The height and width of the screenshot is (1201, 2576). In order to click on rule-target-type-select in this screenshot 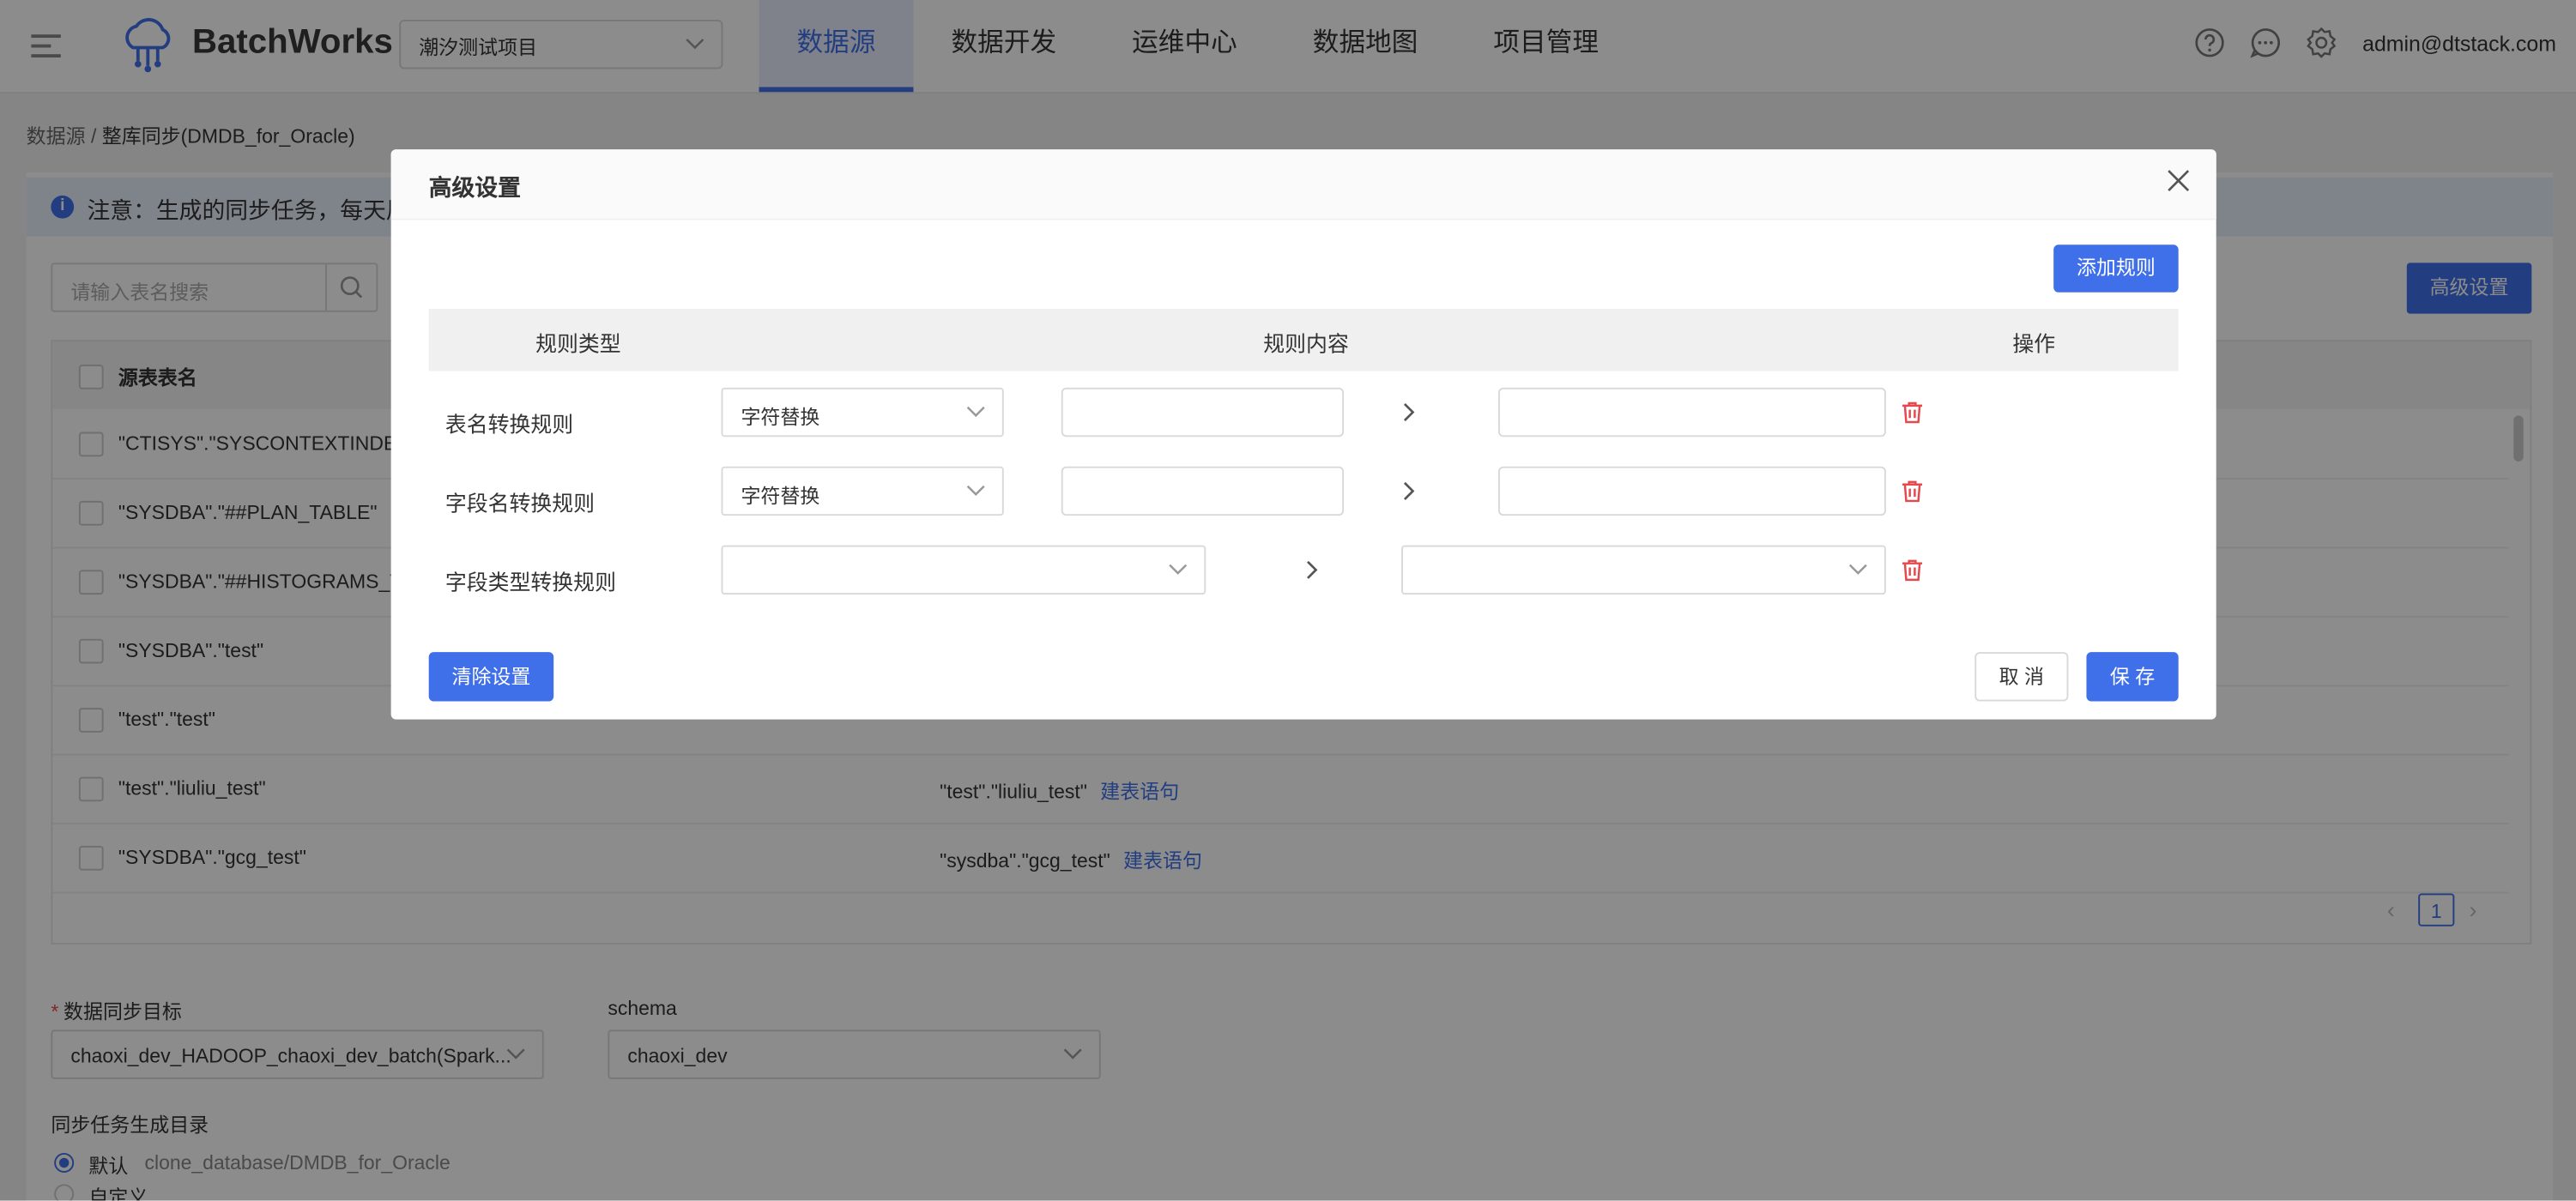, I will do `click(1643, 570)`.